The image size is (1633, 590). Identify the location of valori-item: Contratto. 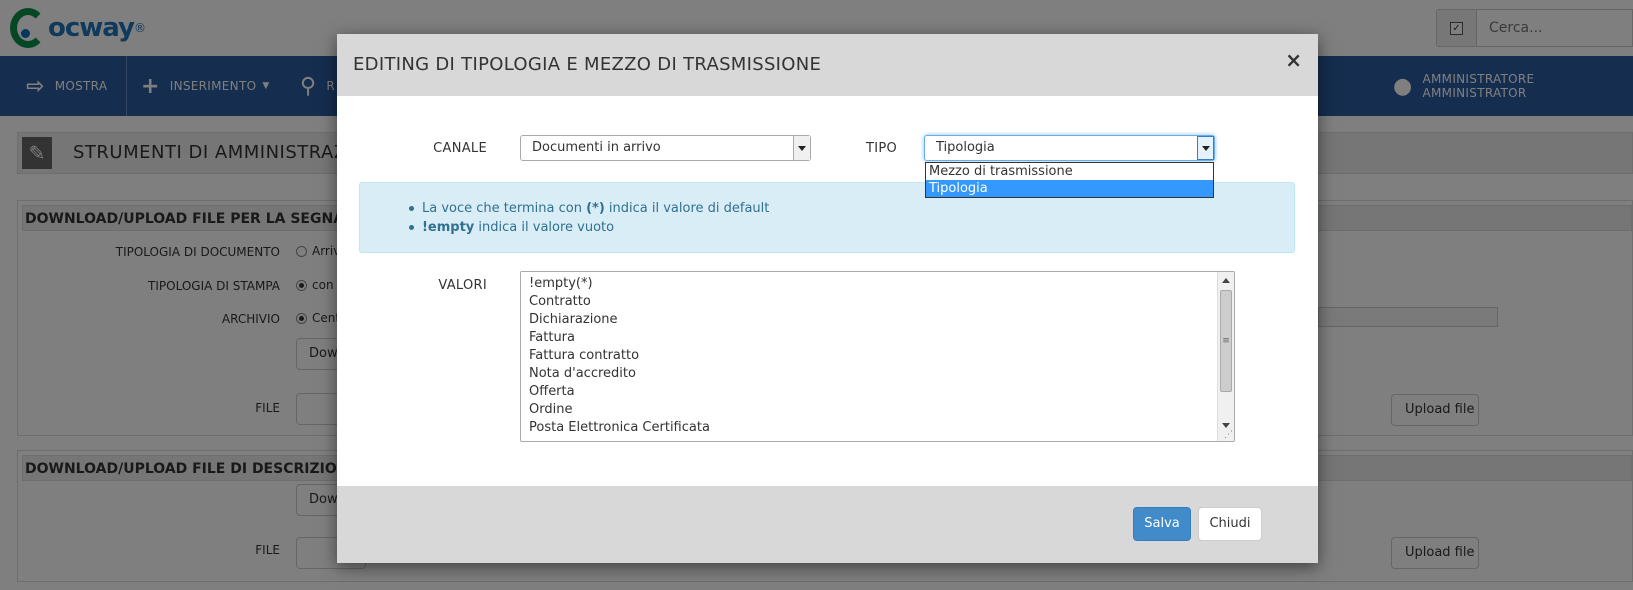
(619, 302).